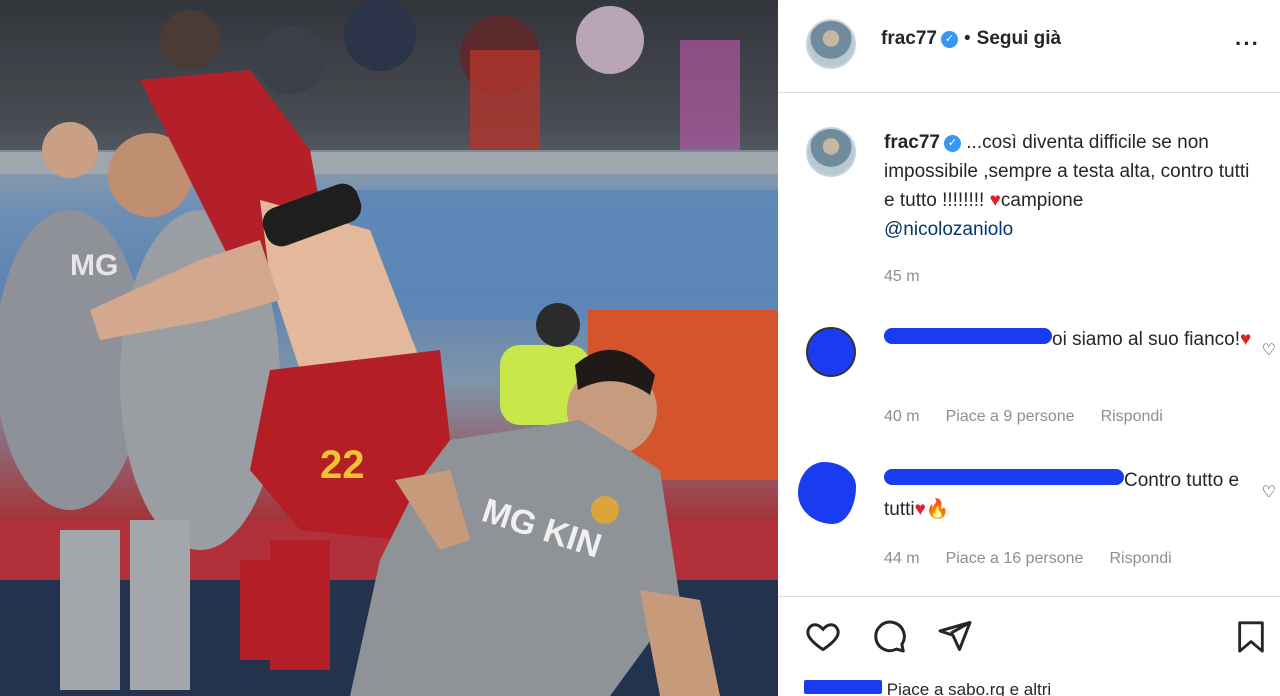 The image size is (1280, 696). I want to click on action-bar, so click(889, 636).